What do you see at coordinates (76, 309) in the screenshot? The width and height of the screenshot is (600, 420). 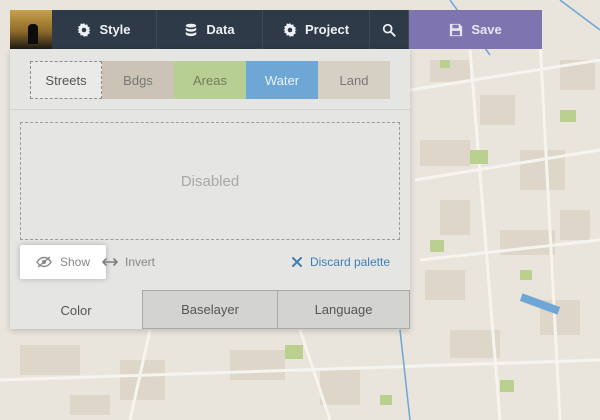 I see `tab-color: Color` at bounding box center [76, 309].